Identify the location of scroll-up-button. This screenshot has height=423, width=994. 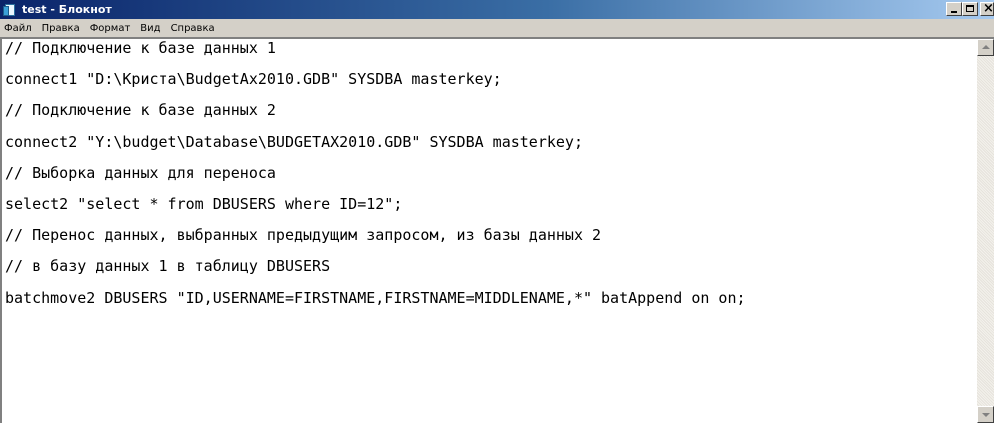
(985, 47).